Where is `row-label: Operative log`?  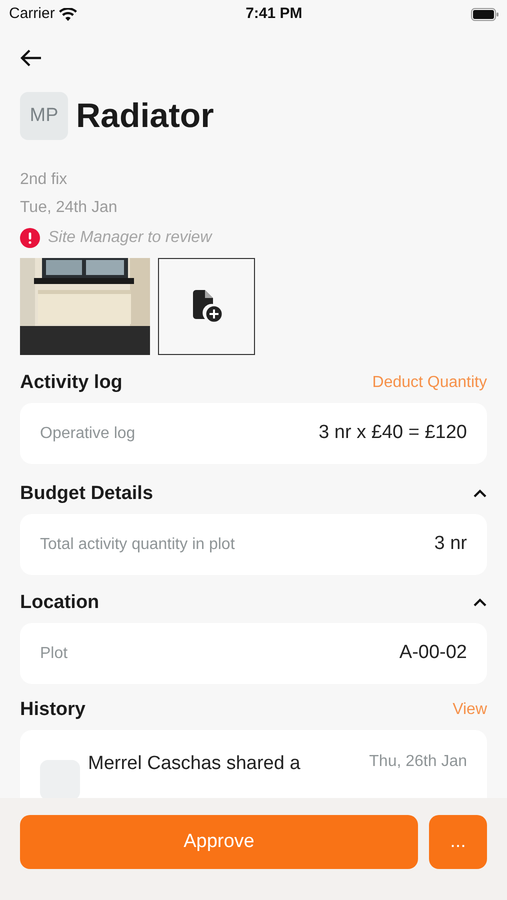
row-label: Operative log is located at coordinates (88, 434).